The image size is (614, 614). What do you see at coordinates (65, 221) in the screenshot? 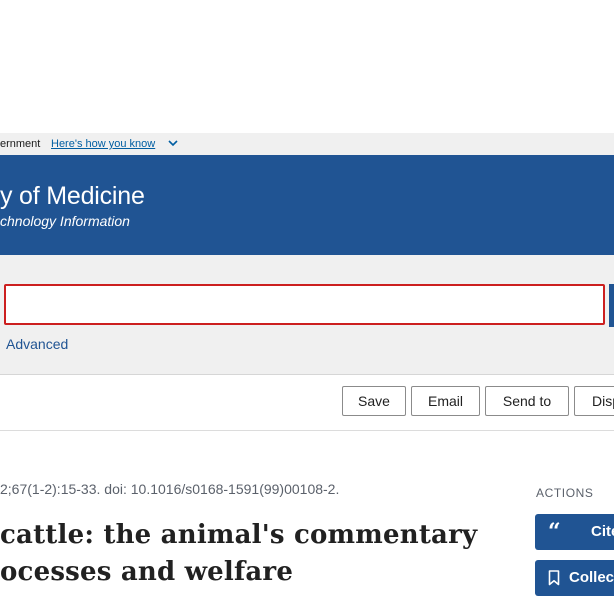
I see `header-subtitle: chnology Information` at bounding box center [65, 221].